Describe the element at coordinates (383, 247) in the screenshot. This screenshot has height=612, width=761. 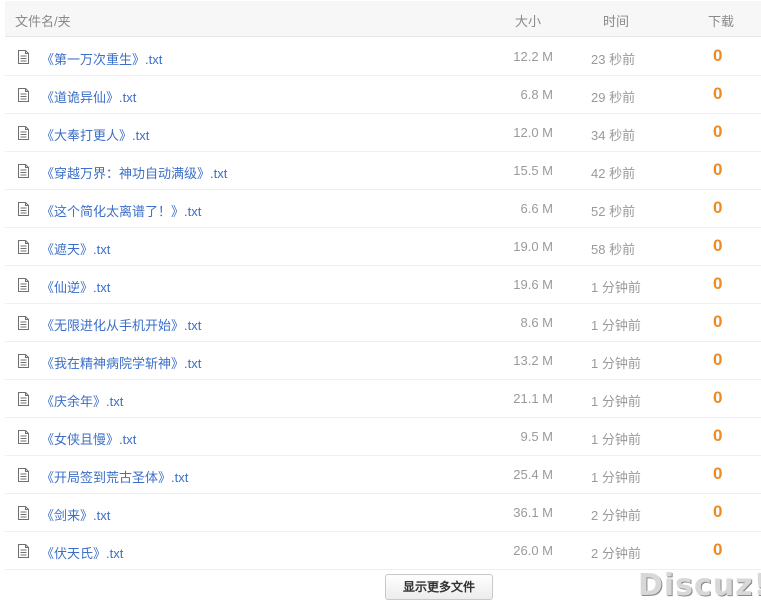
I see `file-row: 《遮天》.txt 19.0 M 58 秒前 0` at that location.